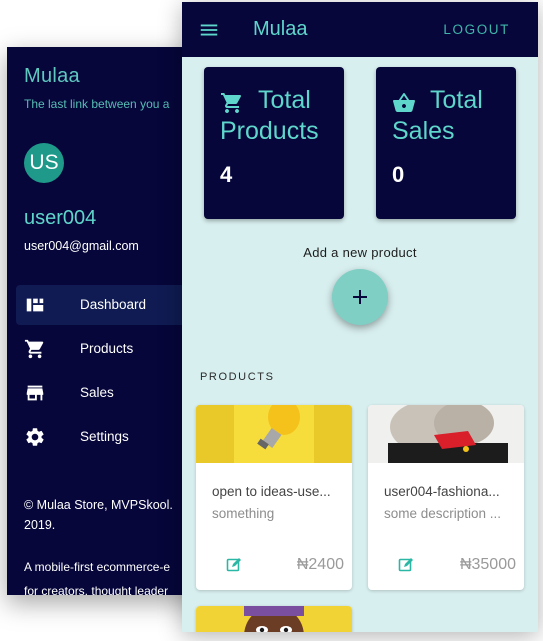 This screenshot has height=641, width=543. What do you see at coordinates (81, 246) in the screenshot?
I see `user-email: user004@gmail.com` at bounding box center [81, 246].